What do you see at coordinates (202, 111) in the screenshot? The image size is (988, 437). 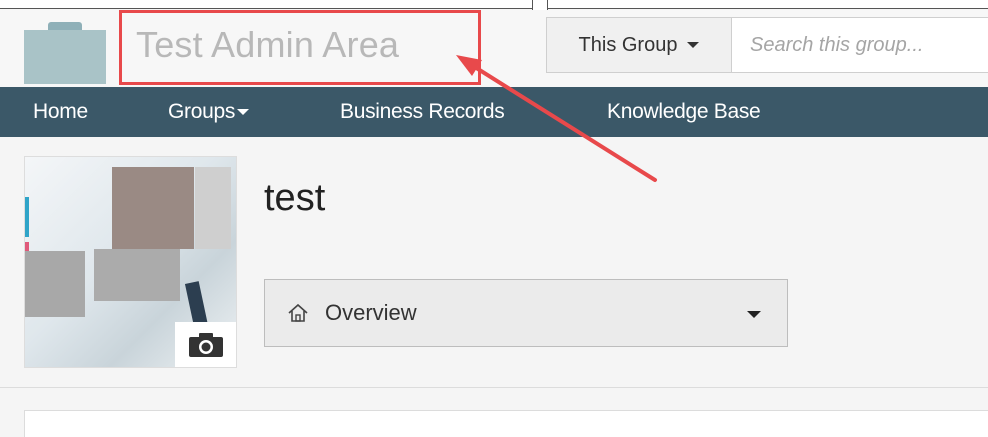 I see `nav-item-label: Groups` at bounding box center [202, 111].